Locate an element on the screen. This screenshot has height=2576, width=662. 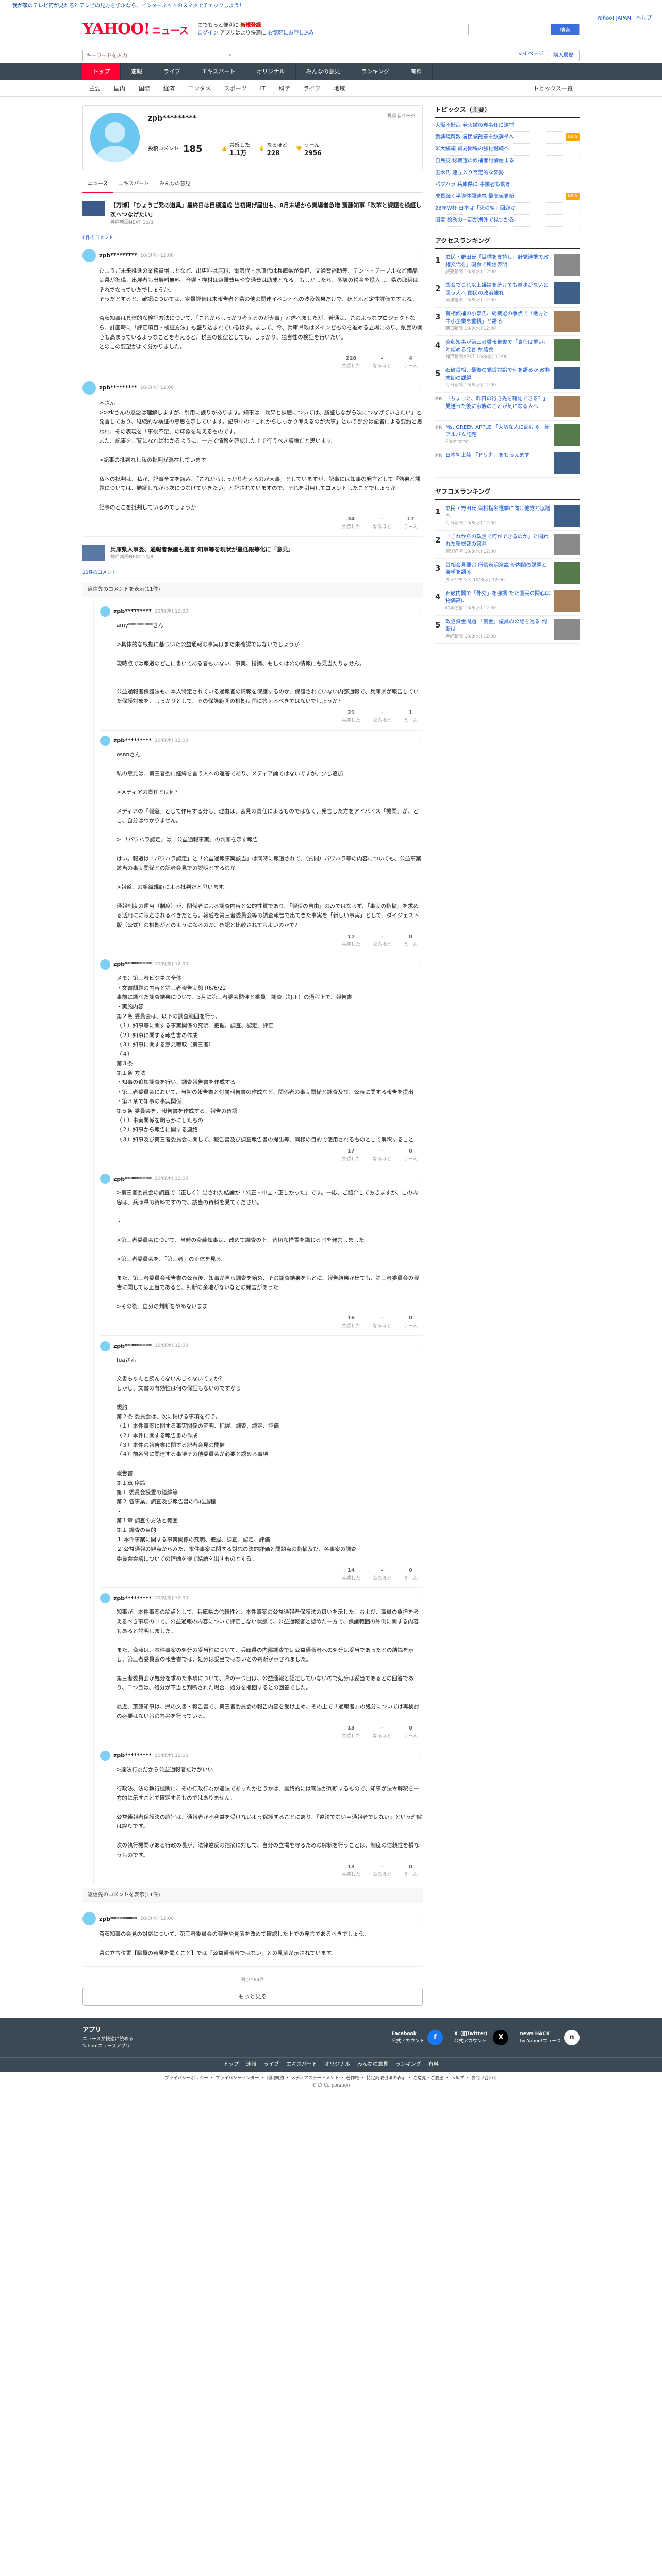
facebook-link: Facebook 公式アカウント f is located at coordinates (417, 2038).